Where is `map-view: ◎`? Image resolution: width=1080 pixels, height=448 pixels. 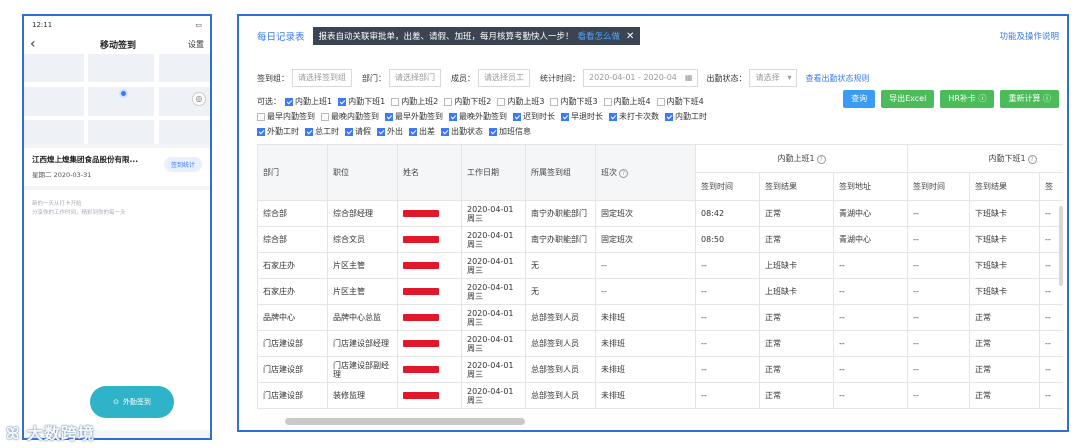 map-view: ◎ is located at coordinates (117, 99).